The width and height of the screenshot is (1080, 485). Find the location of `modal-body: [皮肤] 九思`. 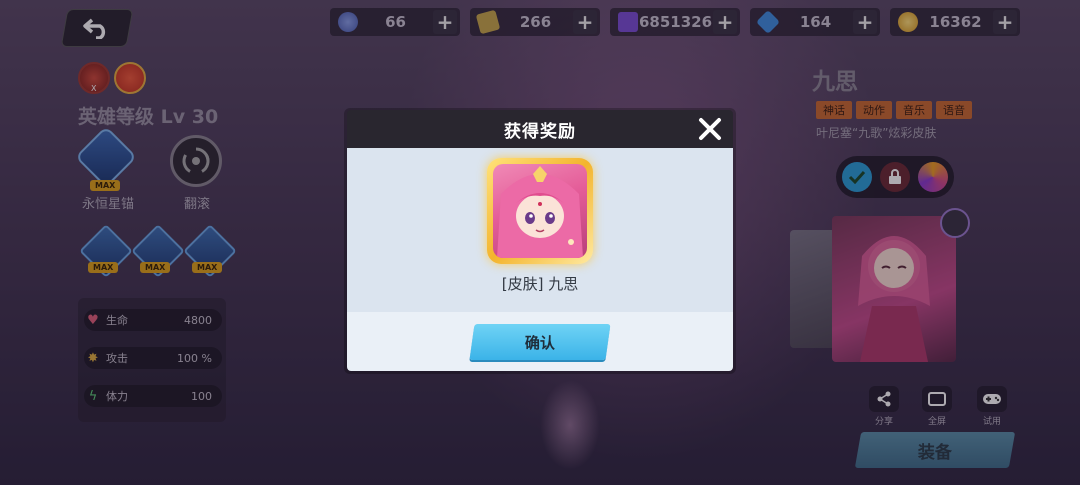

modal-body: [皮肤] 九思 is located at coordinates (540, 230).